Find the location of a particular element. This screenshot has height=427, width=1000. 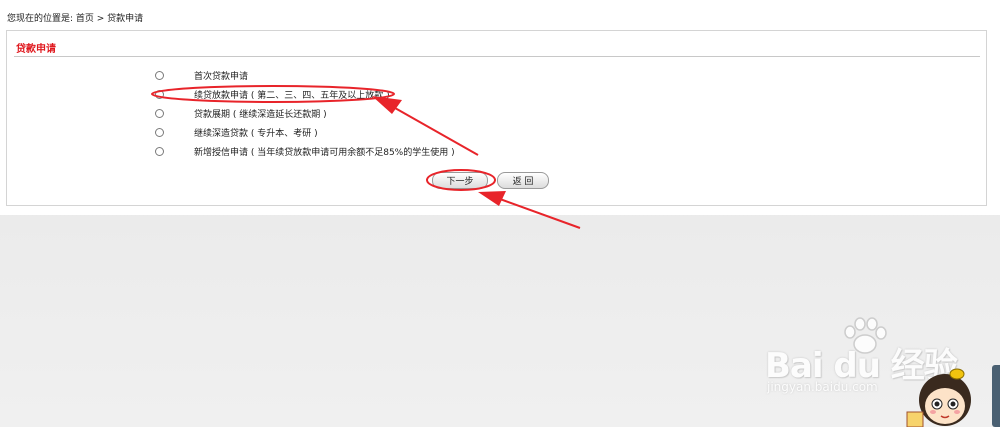

option-label: 新增授信申请 ( 当年续贷放款申请可用余额不足85%的学生使用 ) is located at coordinates (324, 152).